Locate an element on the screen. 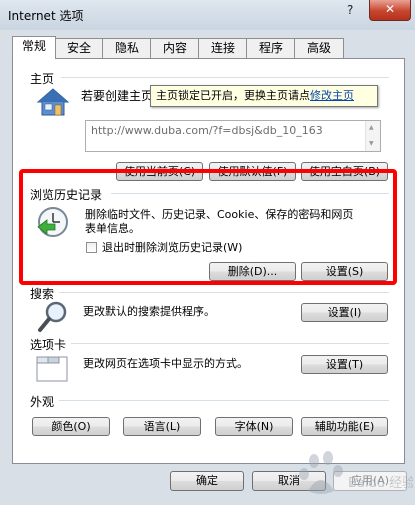 The image size is (415, 505). tooltip-text: 主页锁定已开启，更换主页请点 is located at coordinates (233, 95).